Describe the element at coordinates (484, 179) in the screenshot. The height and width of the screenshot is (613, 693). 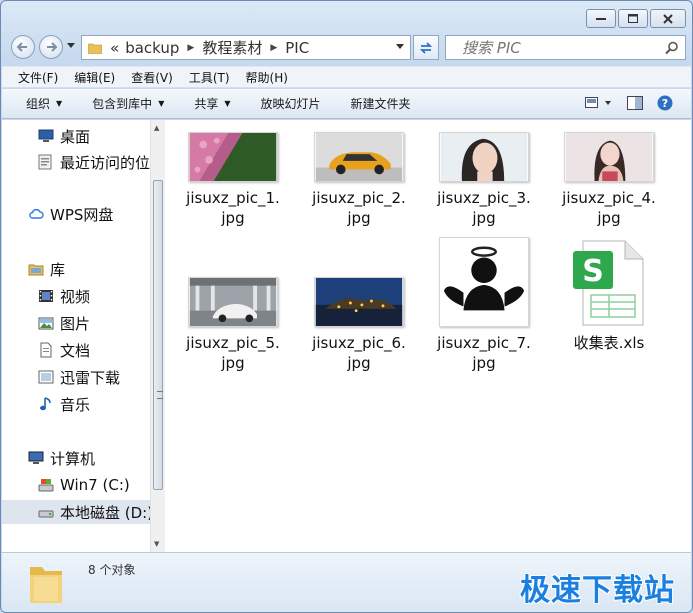
I see `file-item: jisuxz_pic_3. jpg` at that location.